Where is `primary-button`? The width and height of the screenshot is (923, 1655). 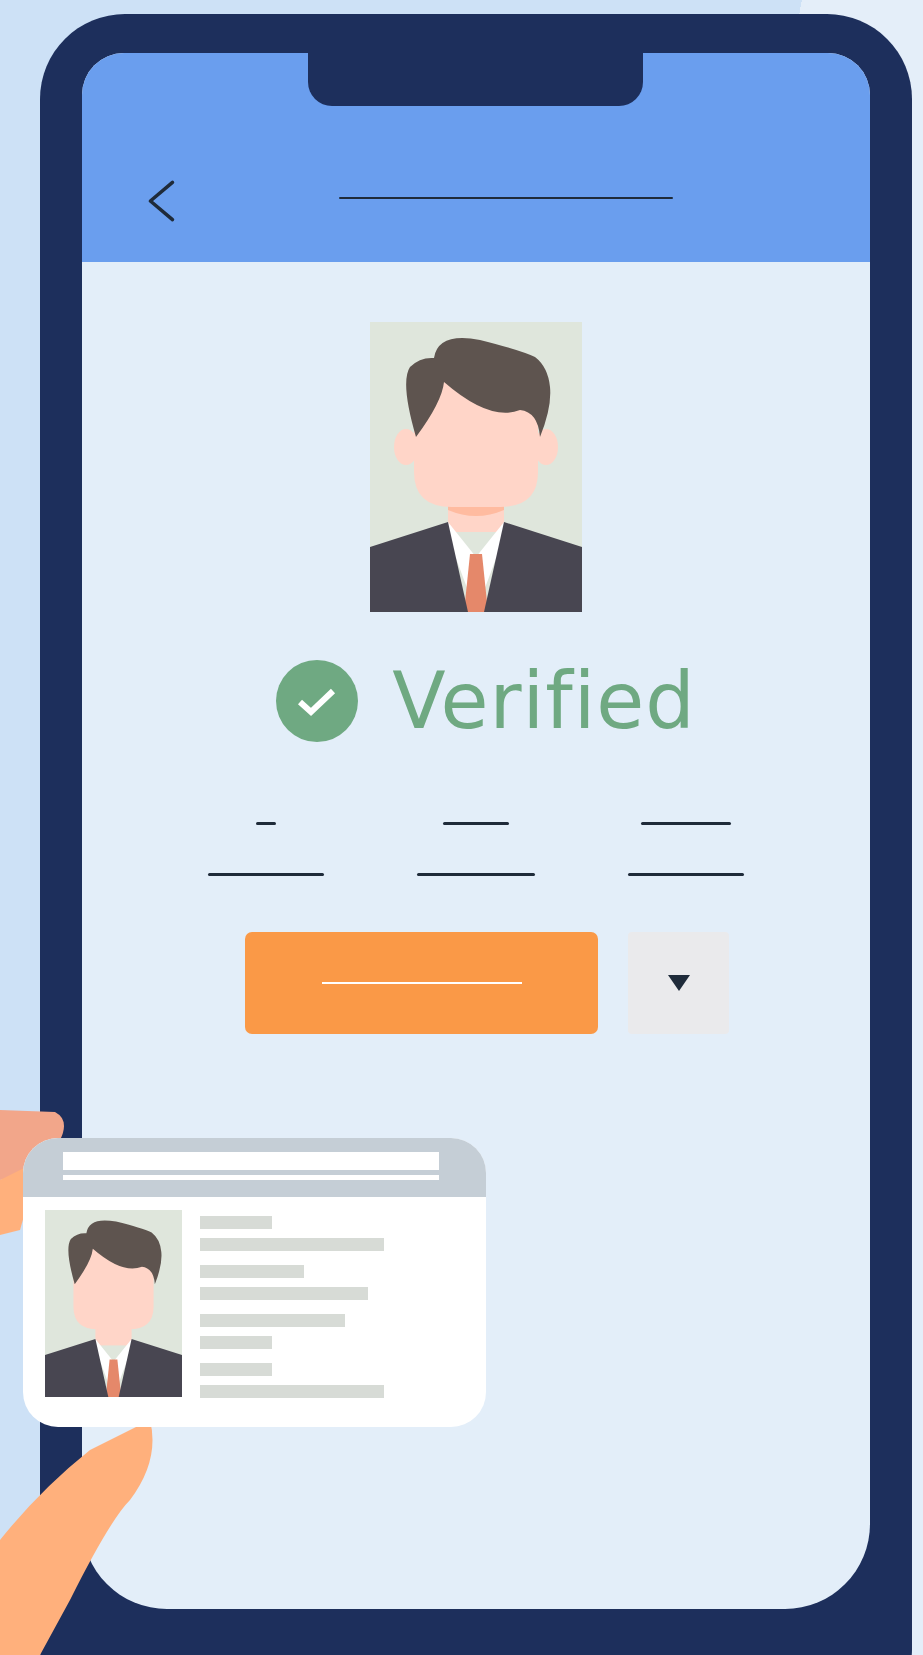
primary-button is located at coordinates (421, 983).